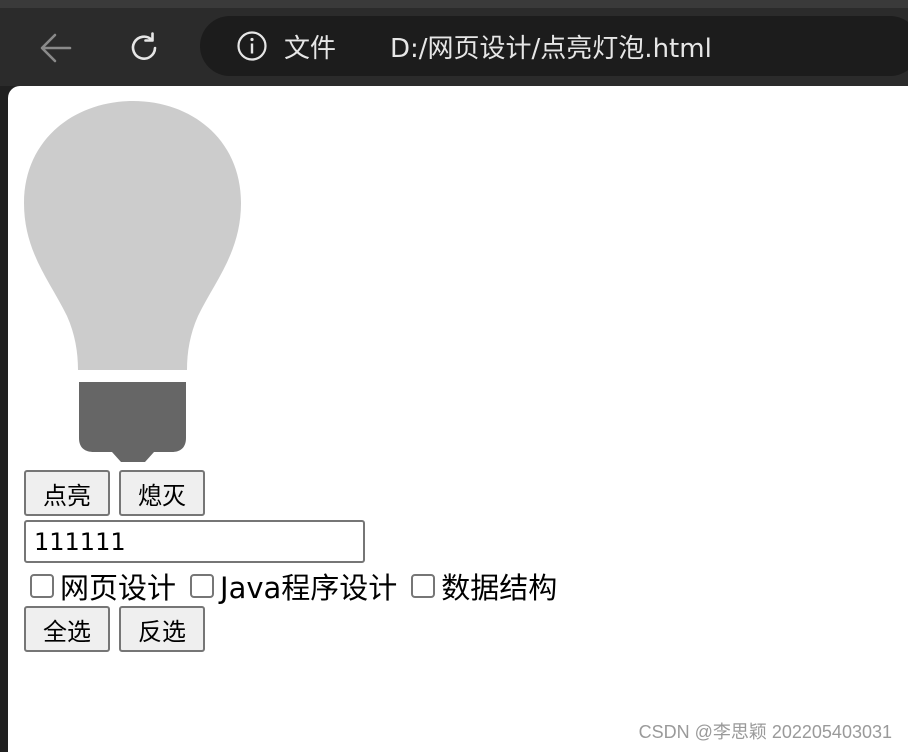  I want to click on invert-selection-button: 反选, so click(162, 629).